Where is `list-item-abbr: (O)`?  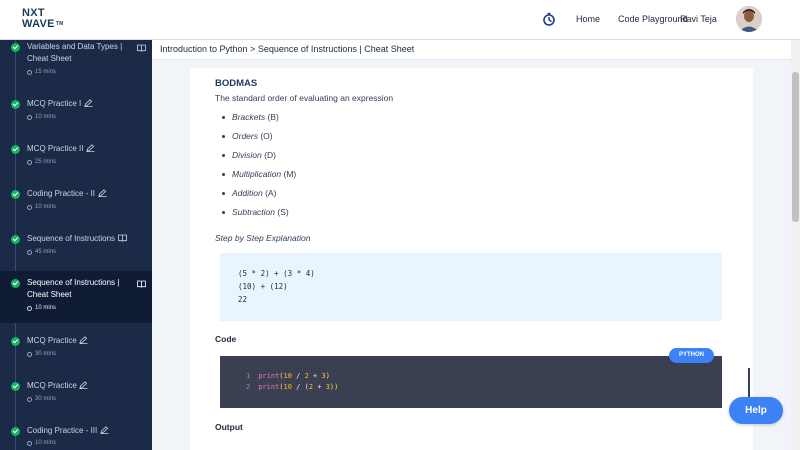
list-item-abbr: (O) is located at coordinates (265, 136).